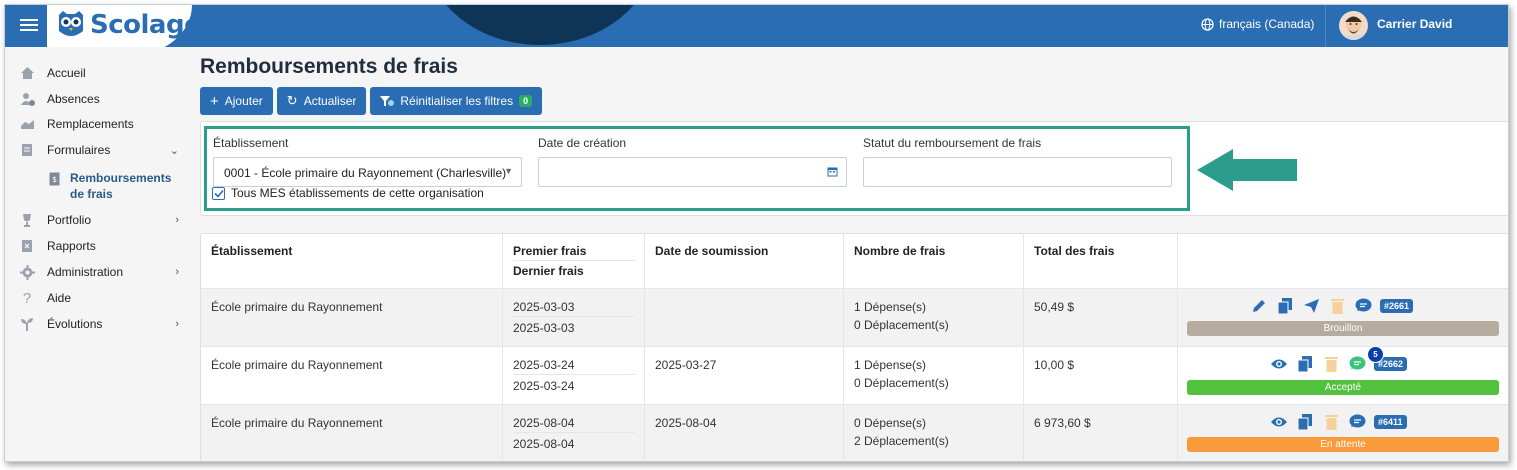 The image size is (1517, 470). I want to click on user-name: Carrier David, so click(1414, 24).